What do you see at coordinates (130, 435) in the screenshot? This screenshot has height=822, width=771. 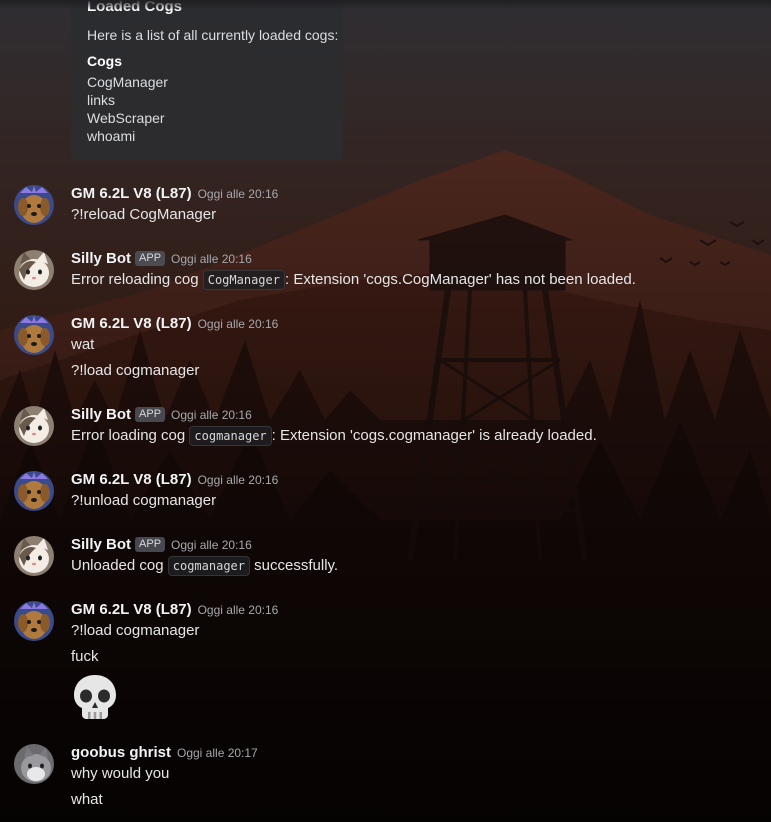 I see `text-segment: Error loading cog` at bounding box center [130, 435].